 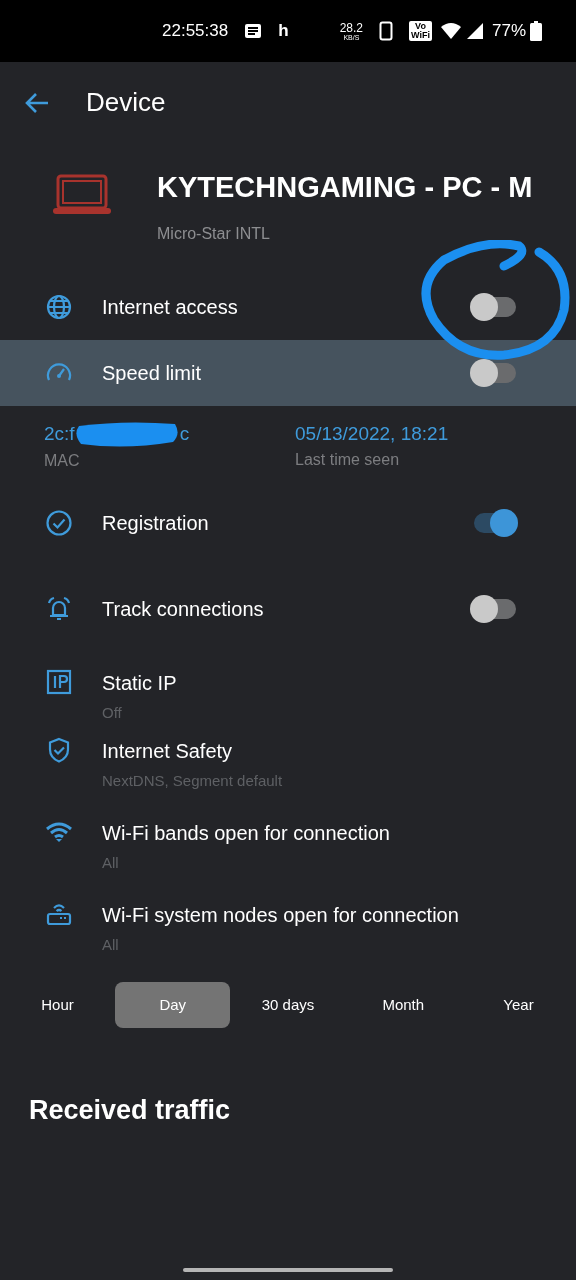 I want to click on cellular-signal-icon, so click(x=474, y=31).